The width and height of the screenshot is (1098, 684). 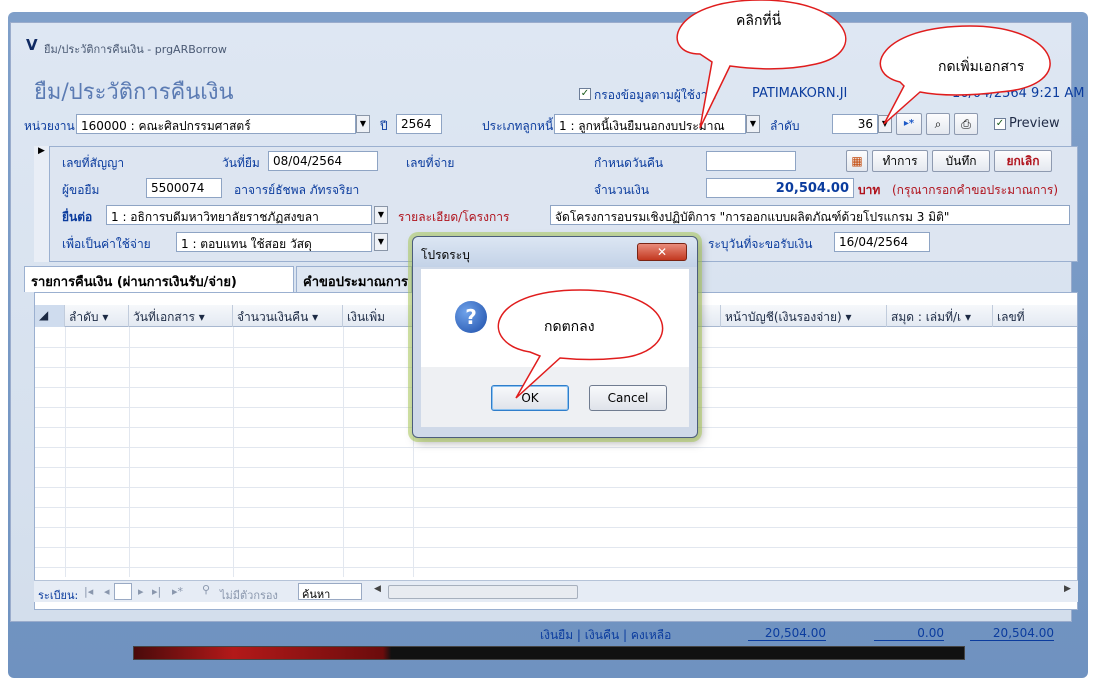 I want to click on callout-click-here: คลิกที่นี่, so click(x=759, y=21).